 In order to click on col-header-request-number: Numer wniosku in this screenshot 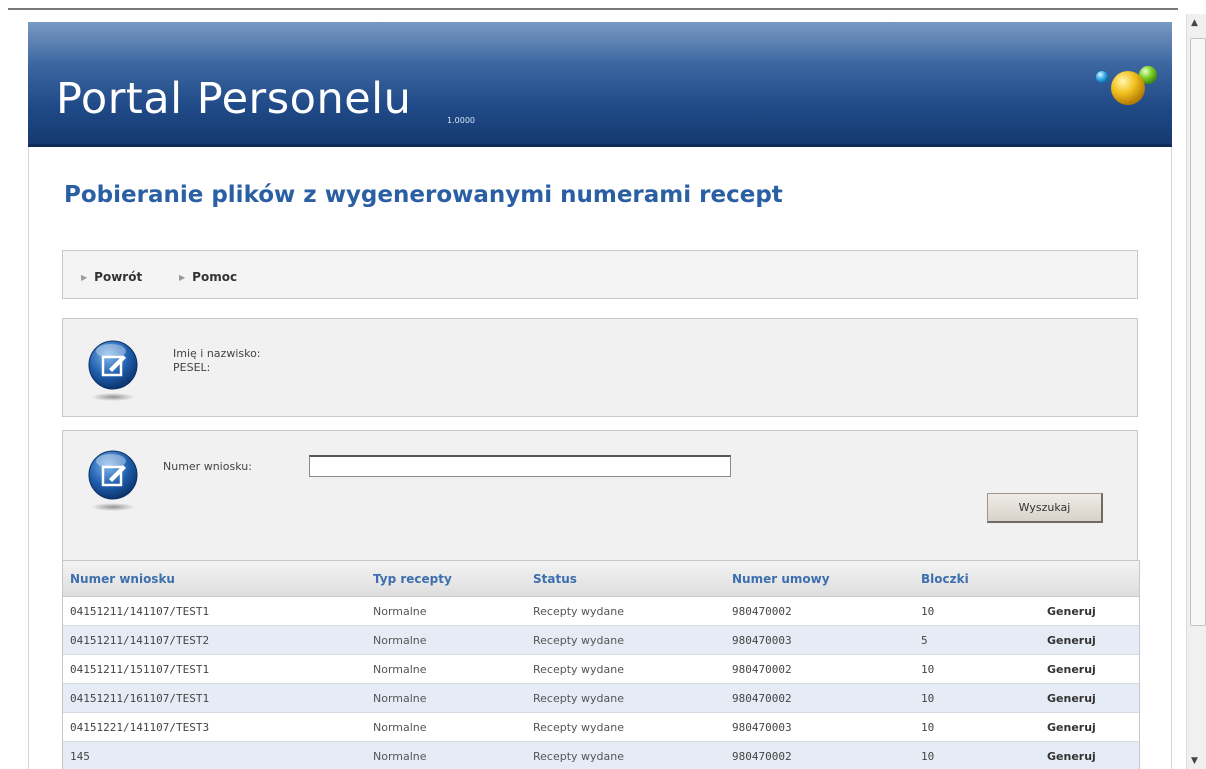, I will do `click(122, 579)`.